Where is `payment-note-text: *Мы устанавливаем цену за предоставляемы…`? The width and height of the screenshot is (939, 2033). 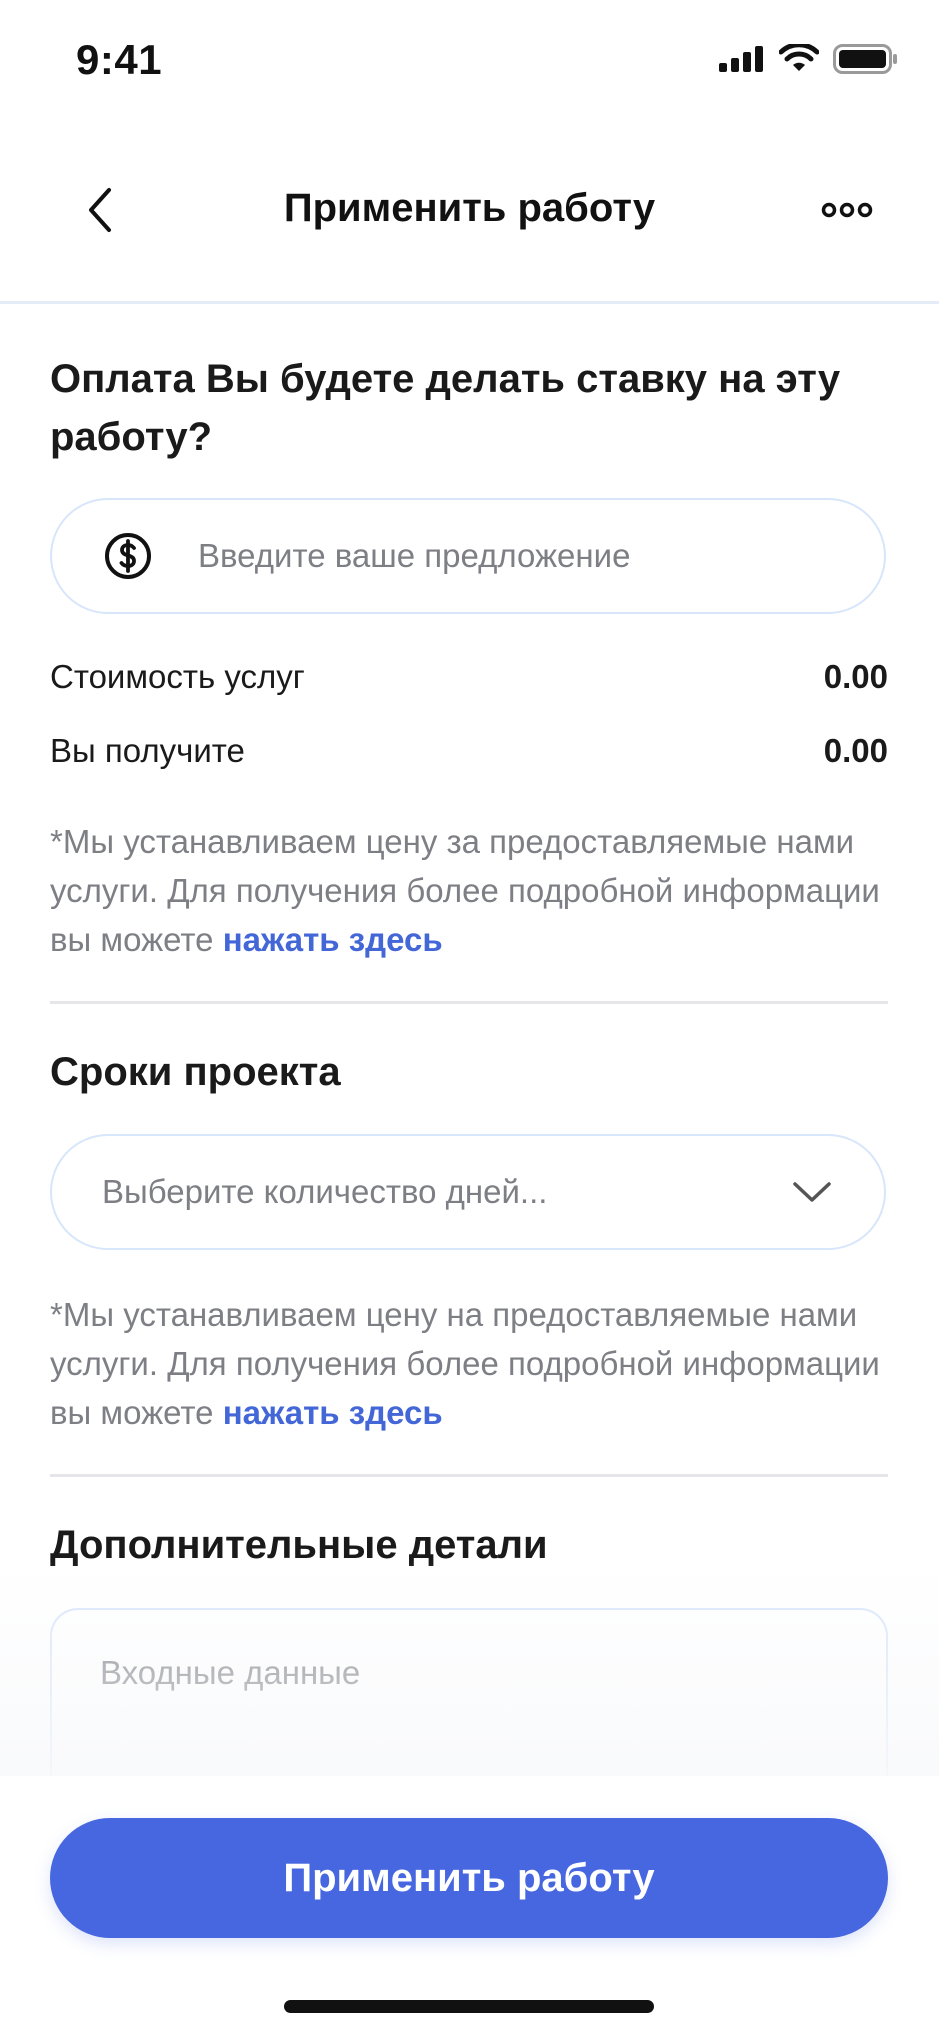 payment-note-text: *Мы устанавливаем цену за предоставляемы… is located at coordinates (465, 890).